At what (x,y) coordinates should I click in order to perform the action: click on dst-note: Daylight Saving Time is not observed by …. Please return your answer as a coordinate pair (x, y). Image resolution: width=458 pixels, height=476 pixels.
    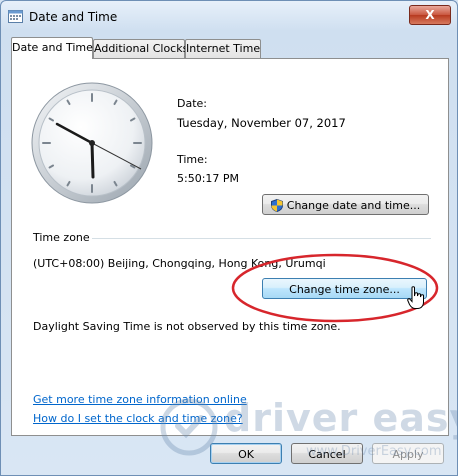
    Looking at the image, I should click on (187, 326).